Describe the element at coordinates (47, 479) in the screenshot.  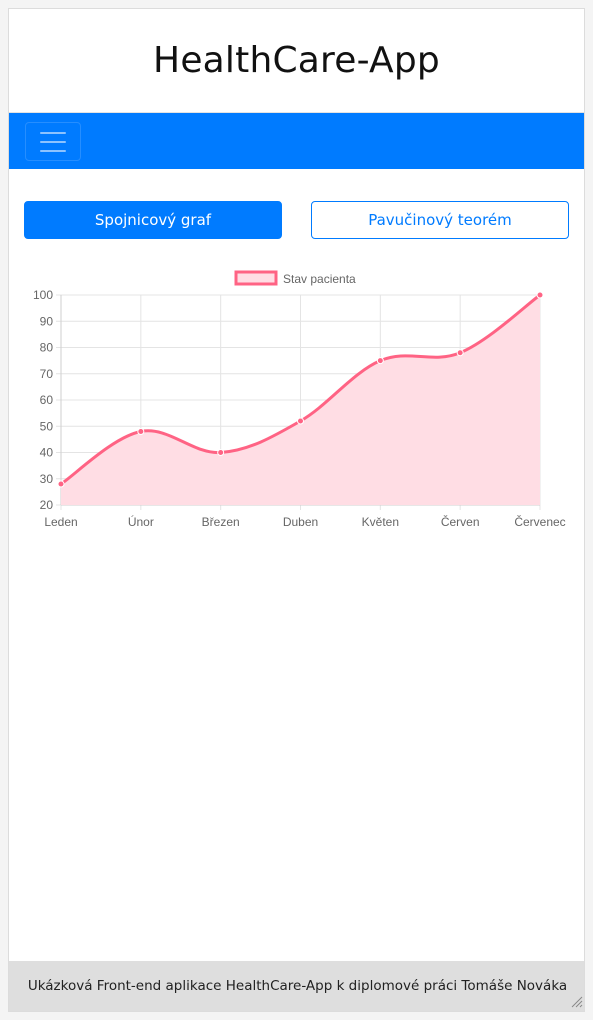
I see `y-tick-label: 30` at that location.